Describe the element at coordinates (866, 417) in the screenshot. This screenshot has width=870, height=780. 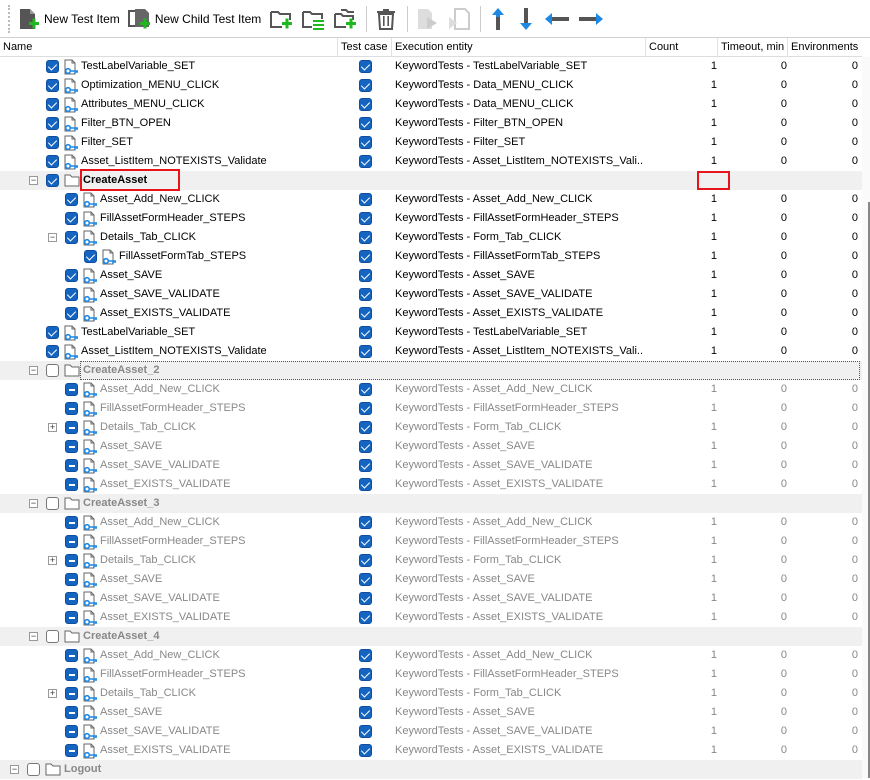
I see `vertical-scrollbar` at that location.